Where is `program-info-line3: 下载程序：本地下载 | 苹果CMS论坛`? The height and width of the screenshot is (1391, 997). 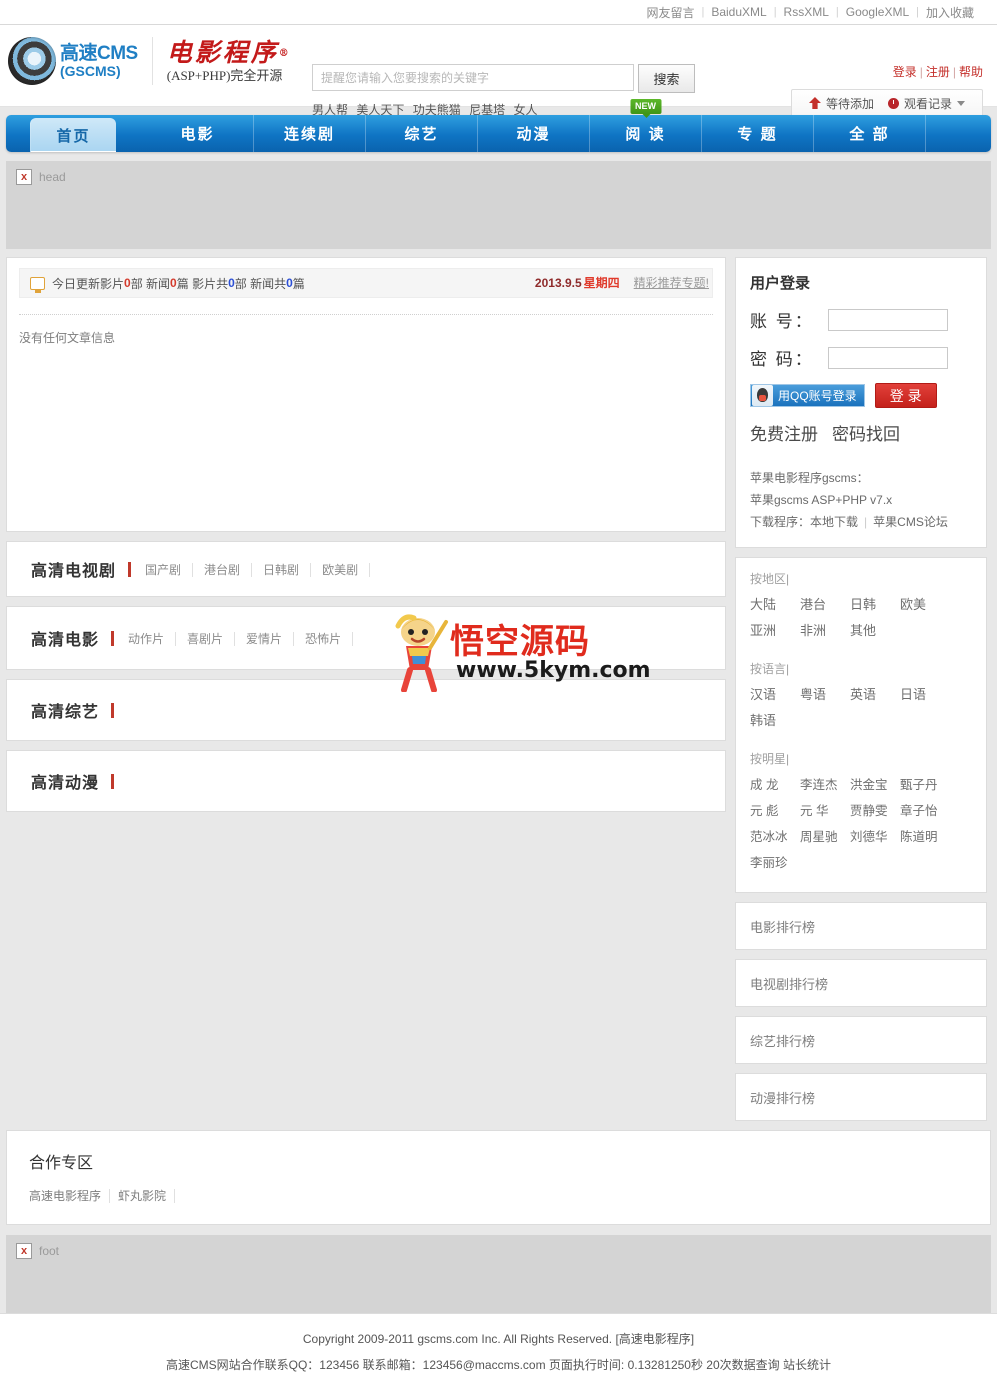 program-info-line3: 下载程序：本地下载 | 苹果CMS论坛 is located at coordinates (861, 522).